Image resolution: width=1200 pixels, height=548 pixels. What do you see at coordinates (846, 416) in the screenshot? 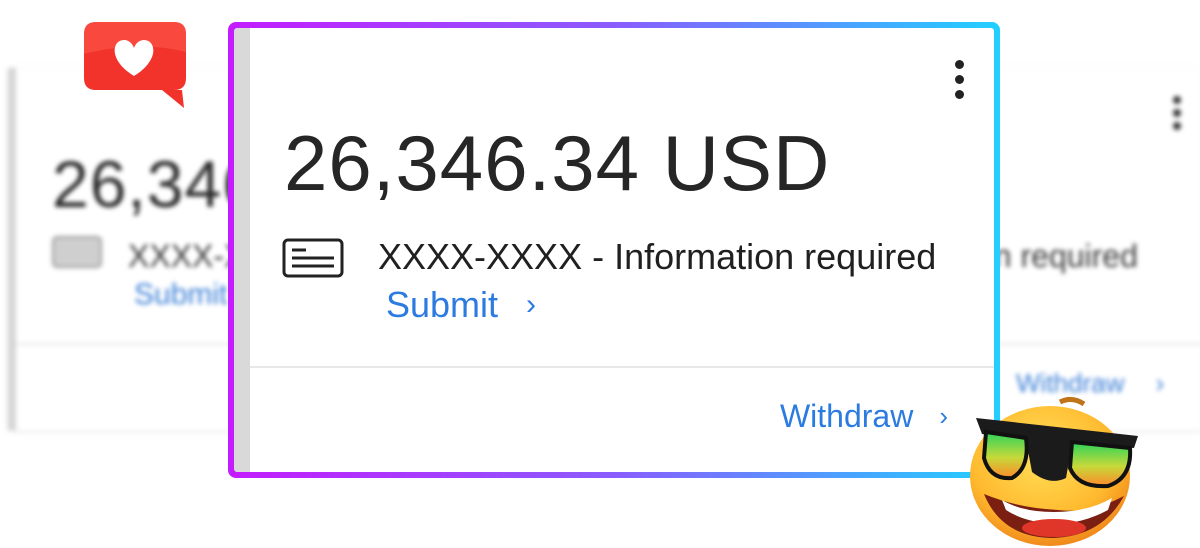
I see `withdraw-label: Withdraw` at bounding box center [846, 416].